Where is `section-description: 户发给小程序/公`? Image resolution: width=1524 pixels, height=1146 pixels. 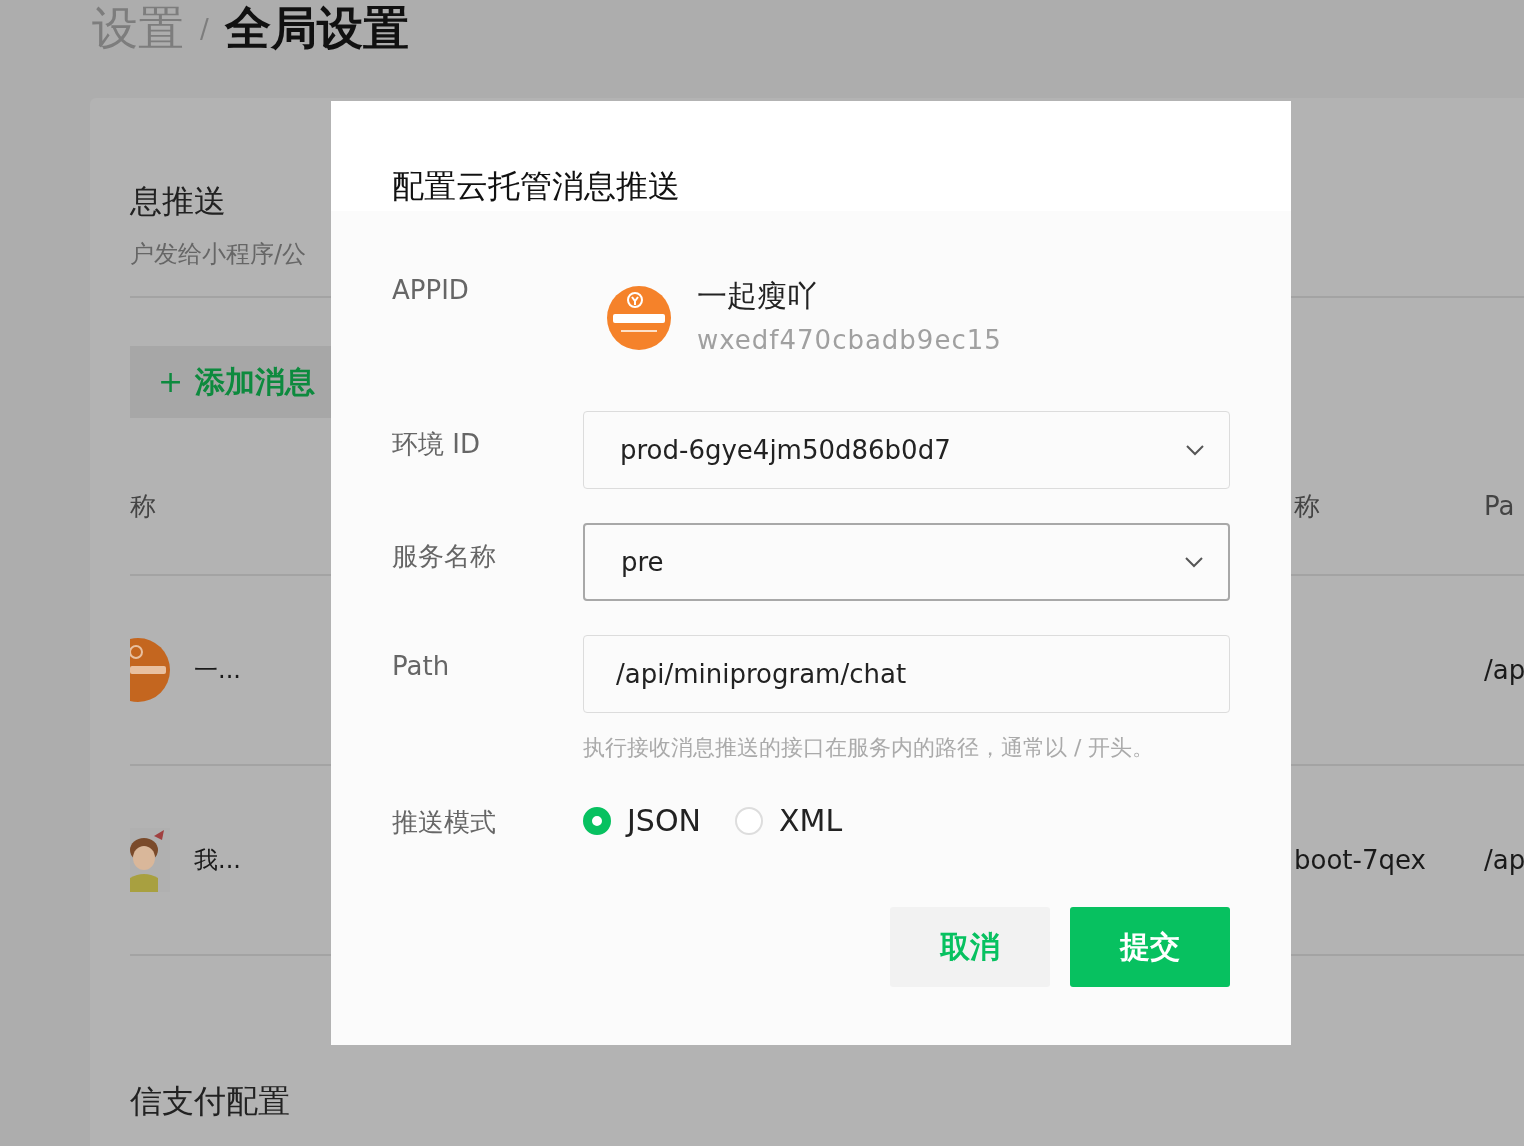 section-description: 户发给小程序/公 is located at coordinates (219, 254).